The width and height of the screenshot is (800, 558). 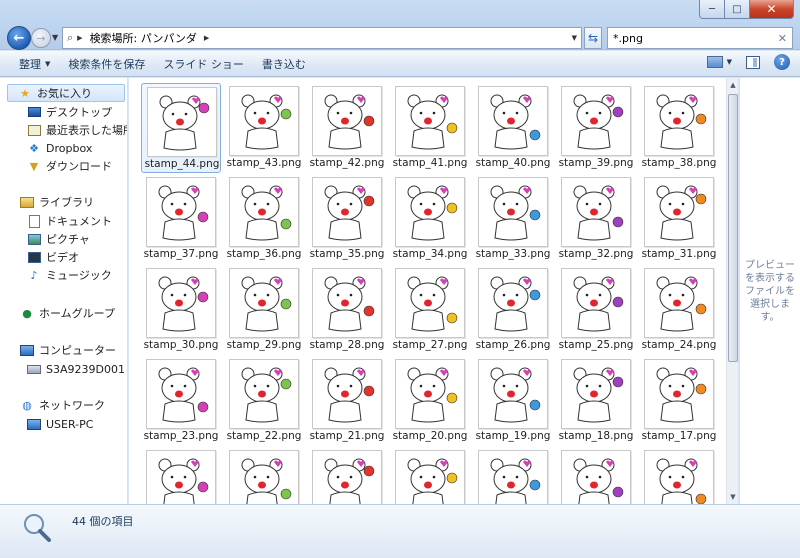 What do you see at coordinates (264, 163) in the screenshot?
I see `file-name: stamp_43.png` at bounding box center [264, 163].